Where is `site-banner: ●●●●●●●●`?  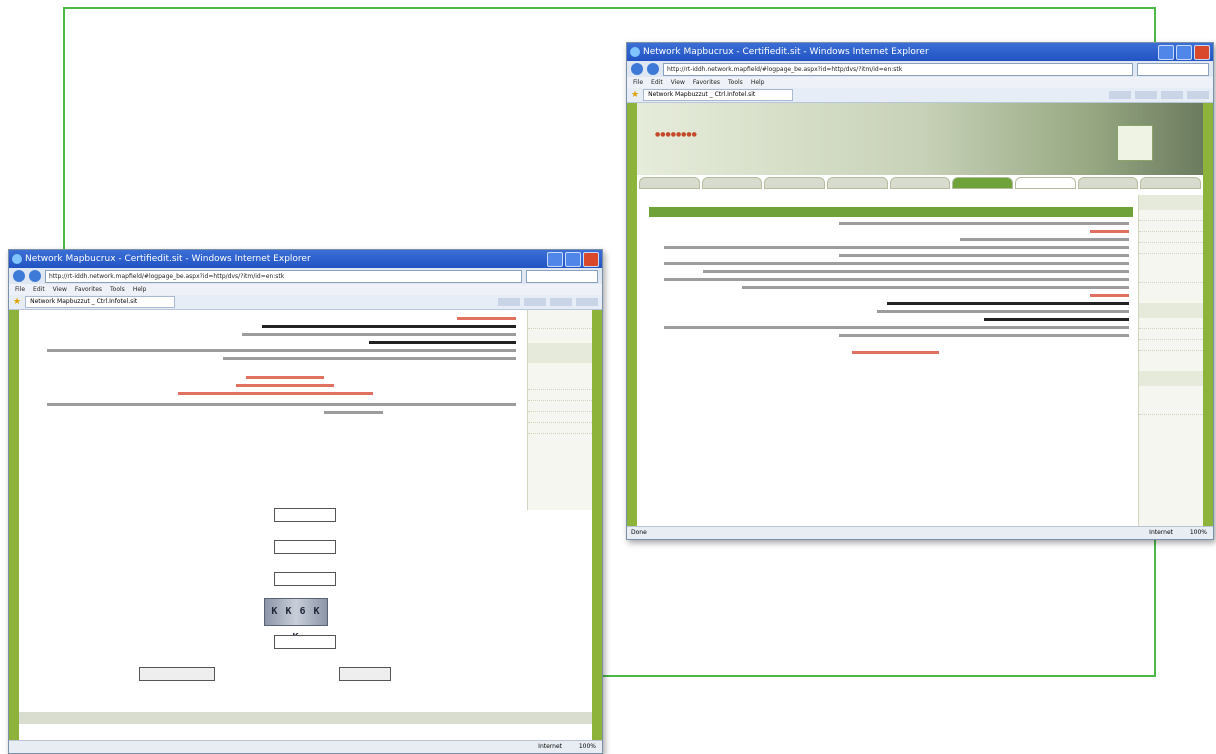
site-banner: ●●●●●●●● is located at coordinates (920, 139).